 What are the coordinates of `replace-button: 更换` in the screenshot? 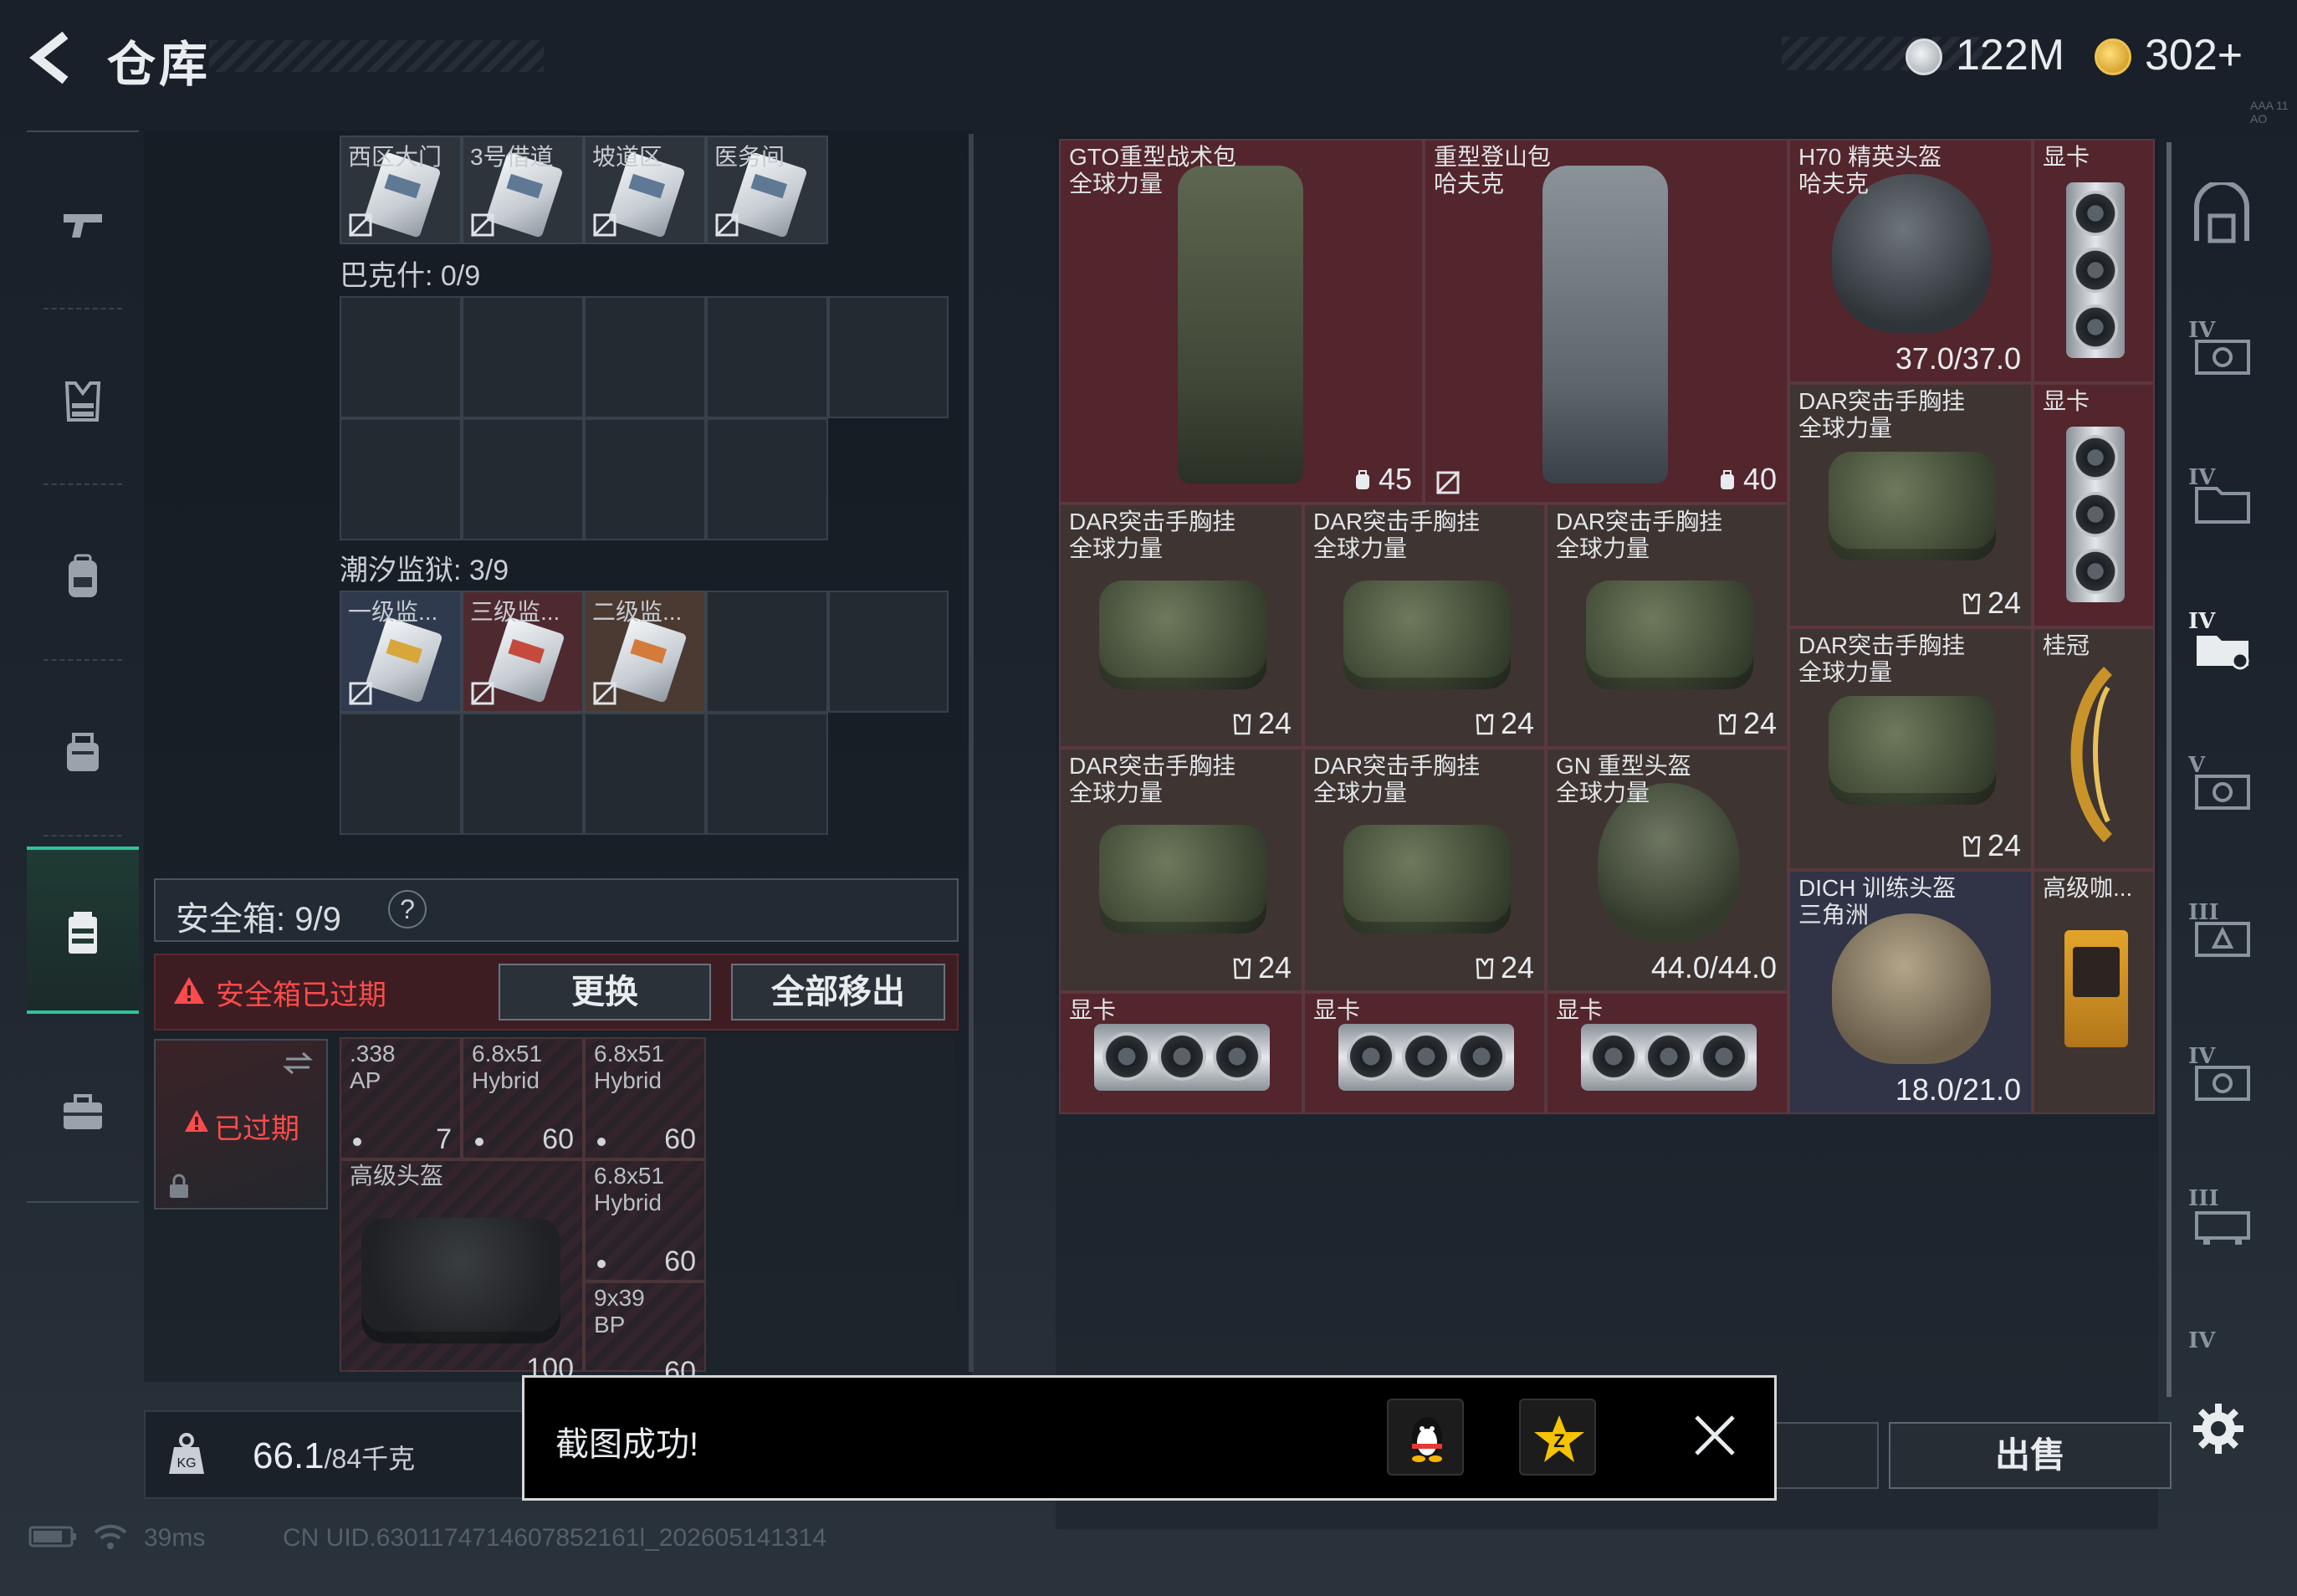 It's located at (605, 993).